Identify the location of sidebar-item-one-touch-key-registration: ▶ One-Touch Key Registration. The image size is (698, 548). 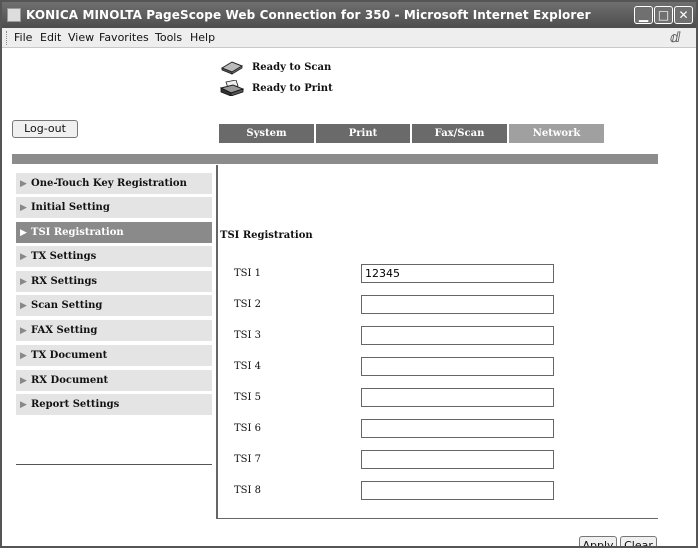
(114, 183).